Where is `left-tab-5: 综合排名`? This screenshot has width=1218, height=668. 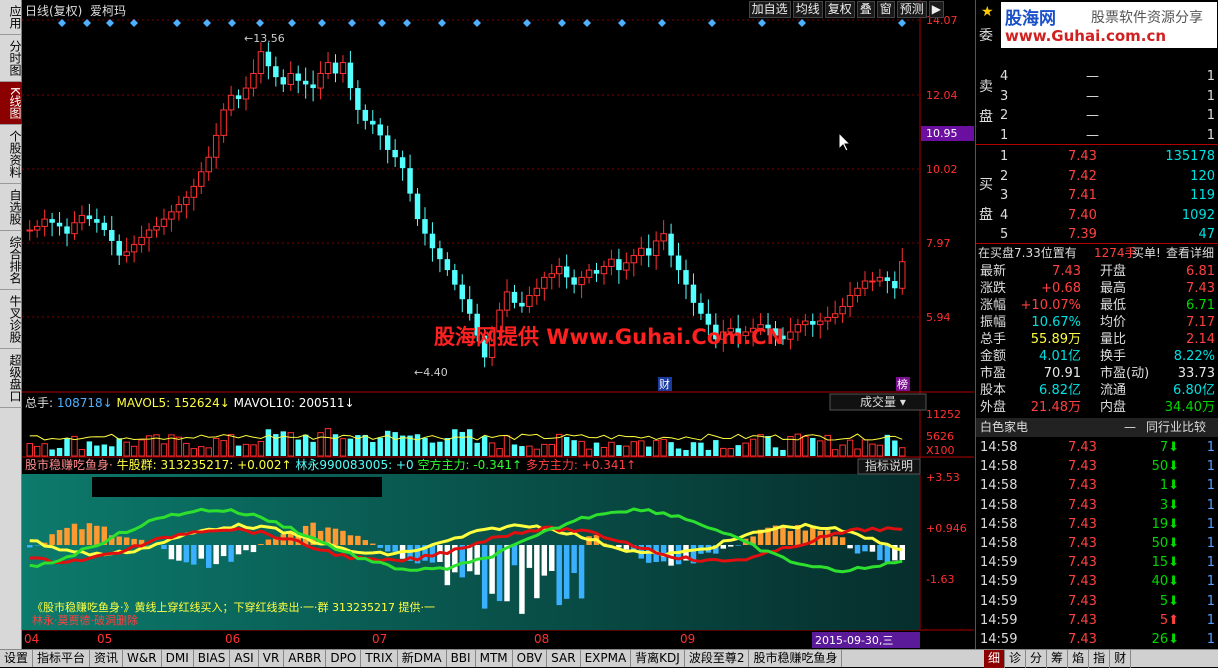
left-tab-5: 综合排名 is located at coordinates (11, 260).